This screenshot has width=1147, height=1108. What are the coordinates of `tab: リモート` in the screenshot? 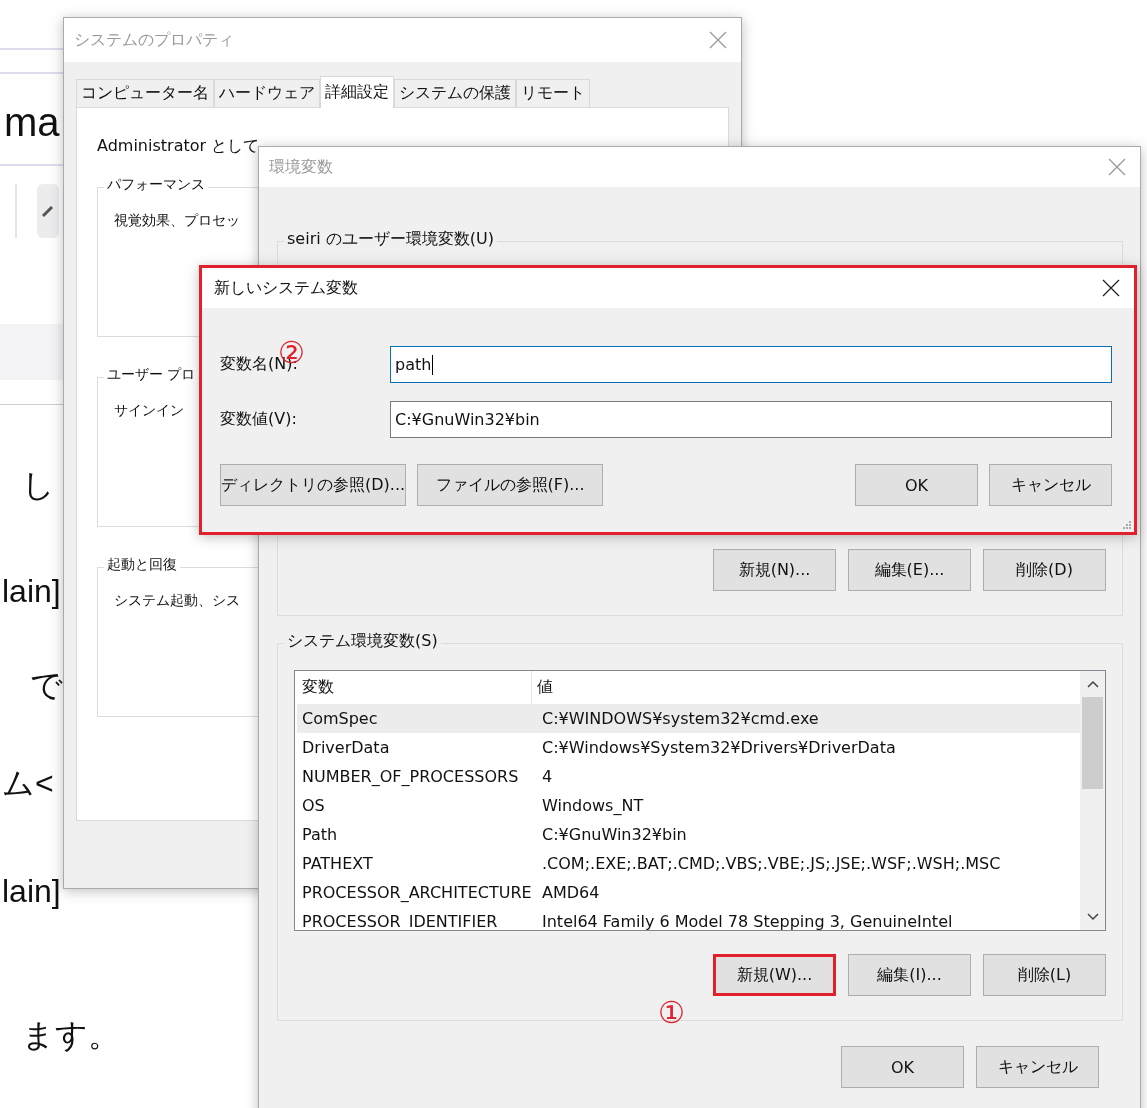 It's located at (553, 93).